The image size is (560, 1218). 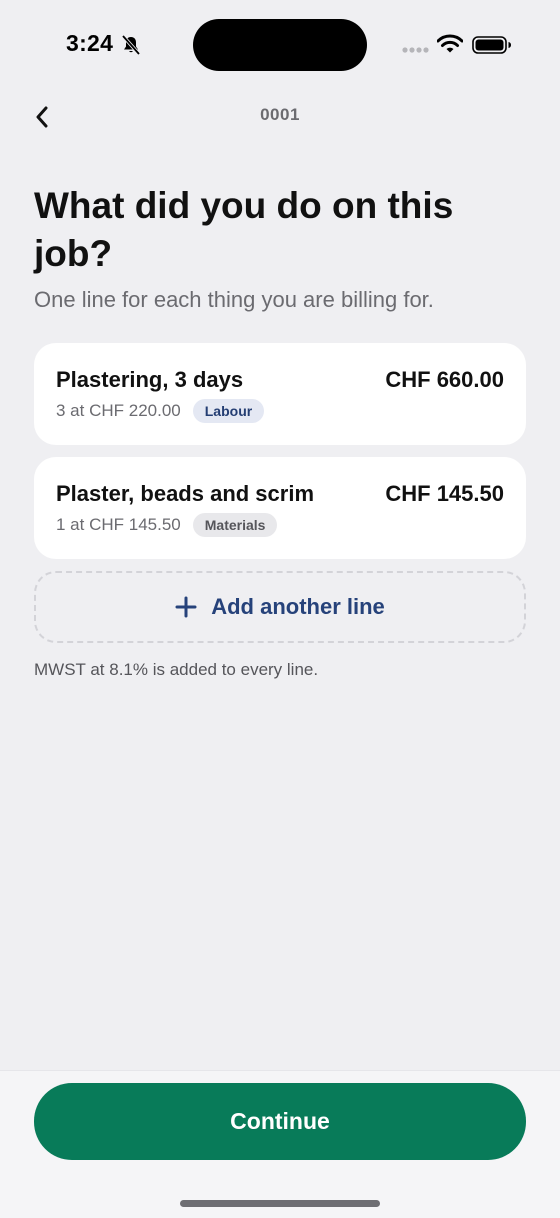 I want to click on nav-title: 0001, so click(x=280, y=114).